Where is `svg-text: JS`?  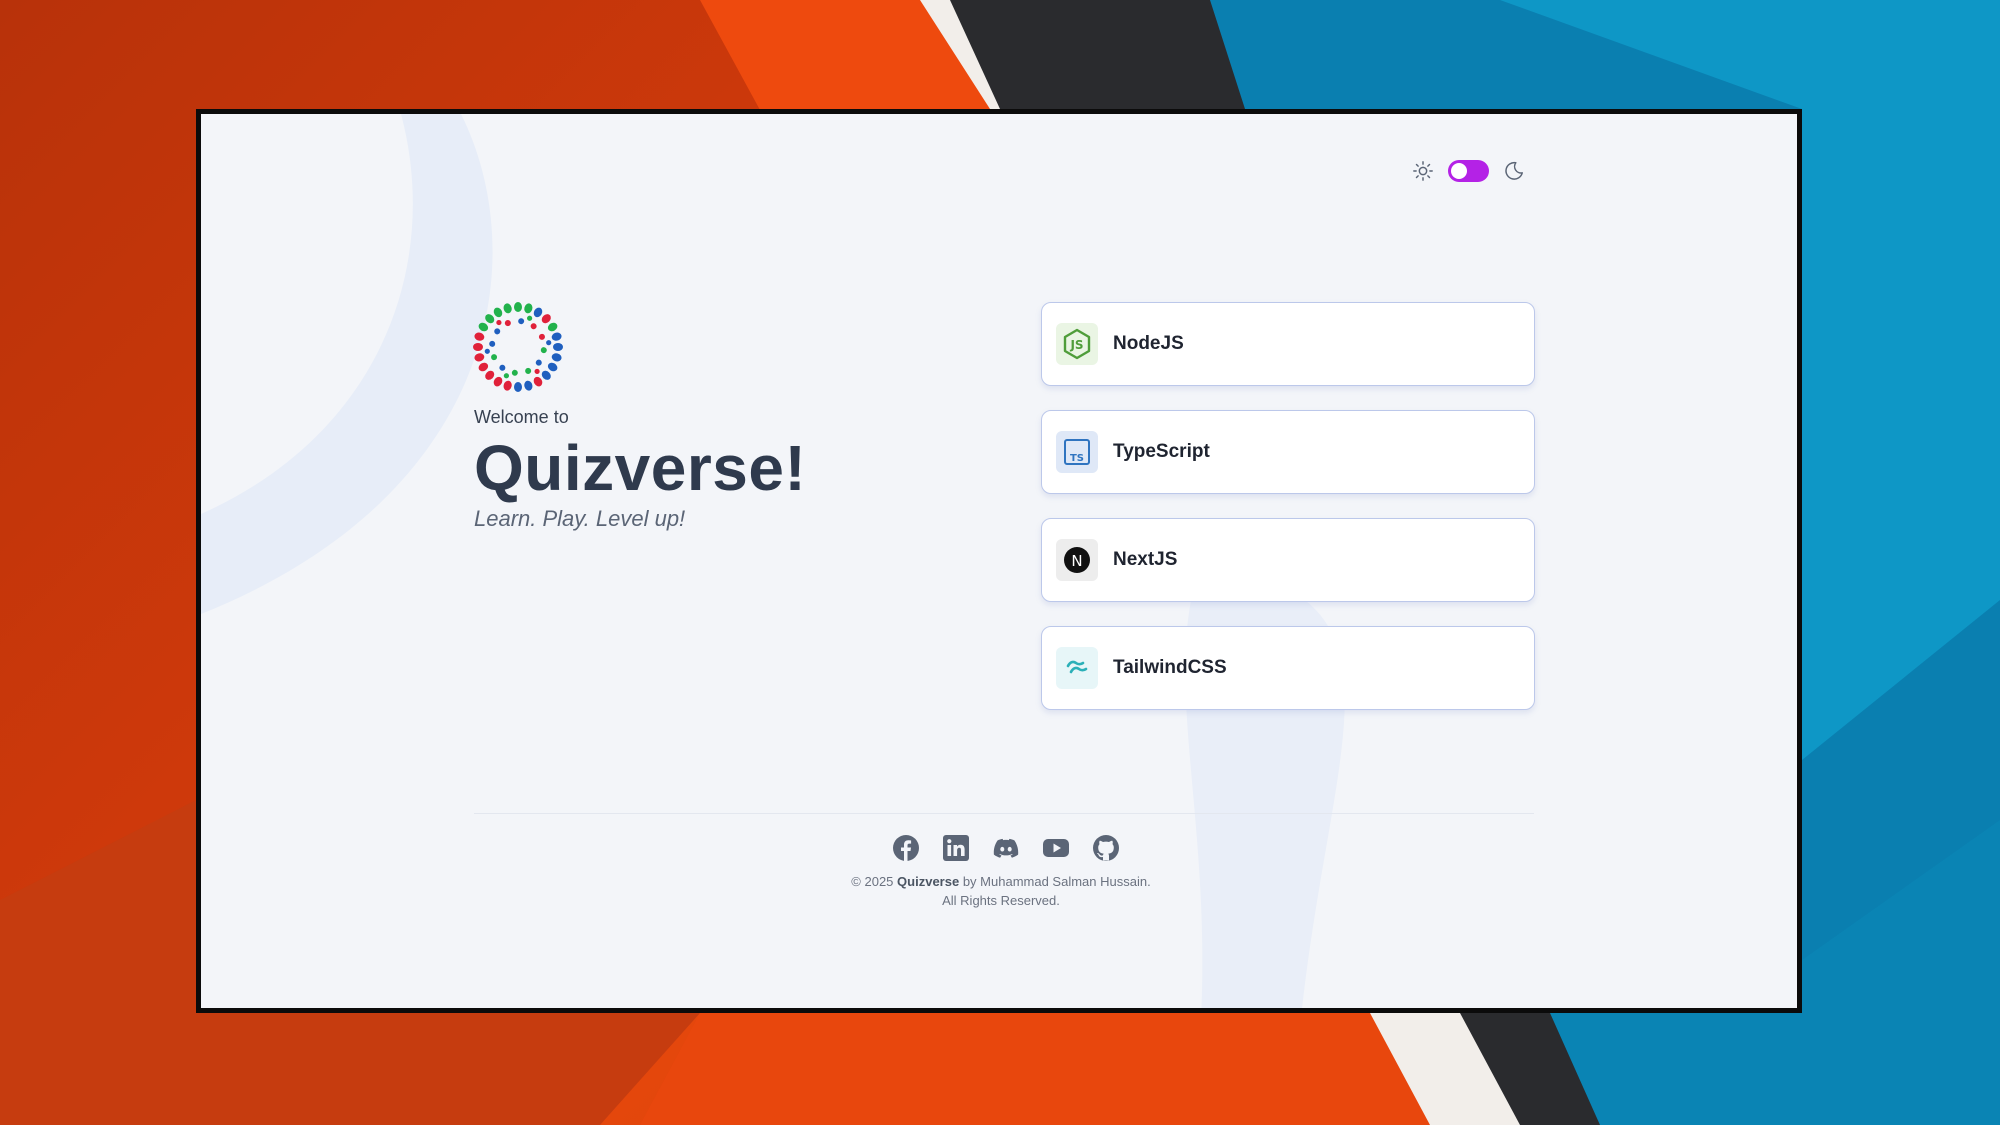 svg-text: JS is located at coordinates (1076, 345).